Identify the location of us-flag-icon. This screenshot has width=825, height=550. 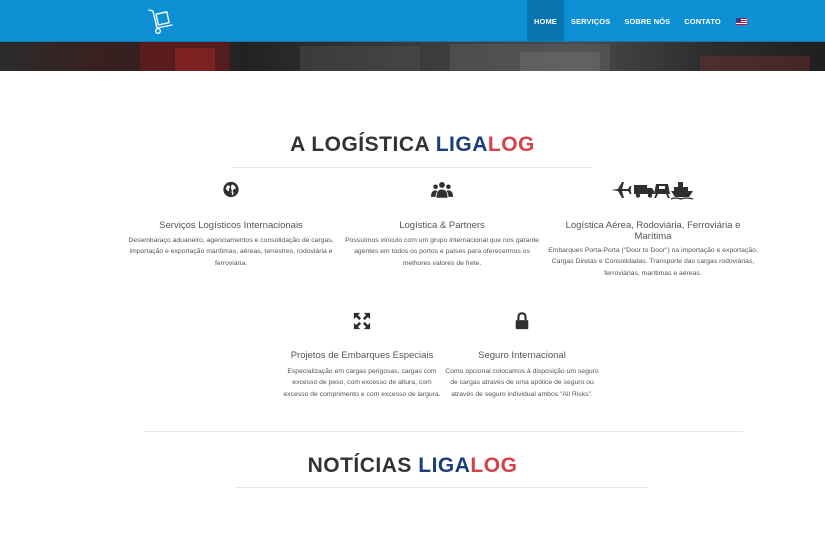
(741, 21).